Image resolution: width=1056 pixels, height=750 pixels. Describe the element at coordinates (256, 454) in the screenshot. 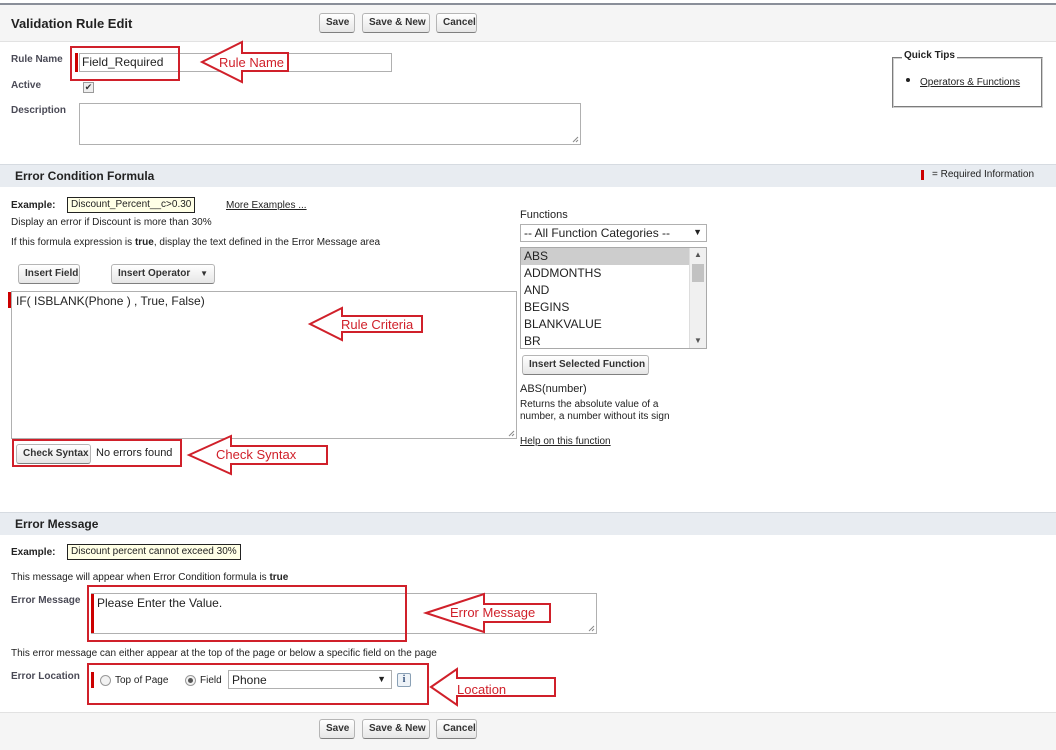

I see `check-syntax-annotation: Check Syntax` at that location.